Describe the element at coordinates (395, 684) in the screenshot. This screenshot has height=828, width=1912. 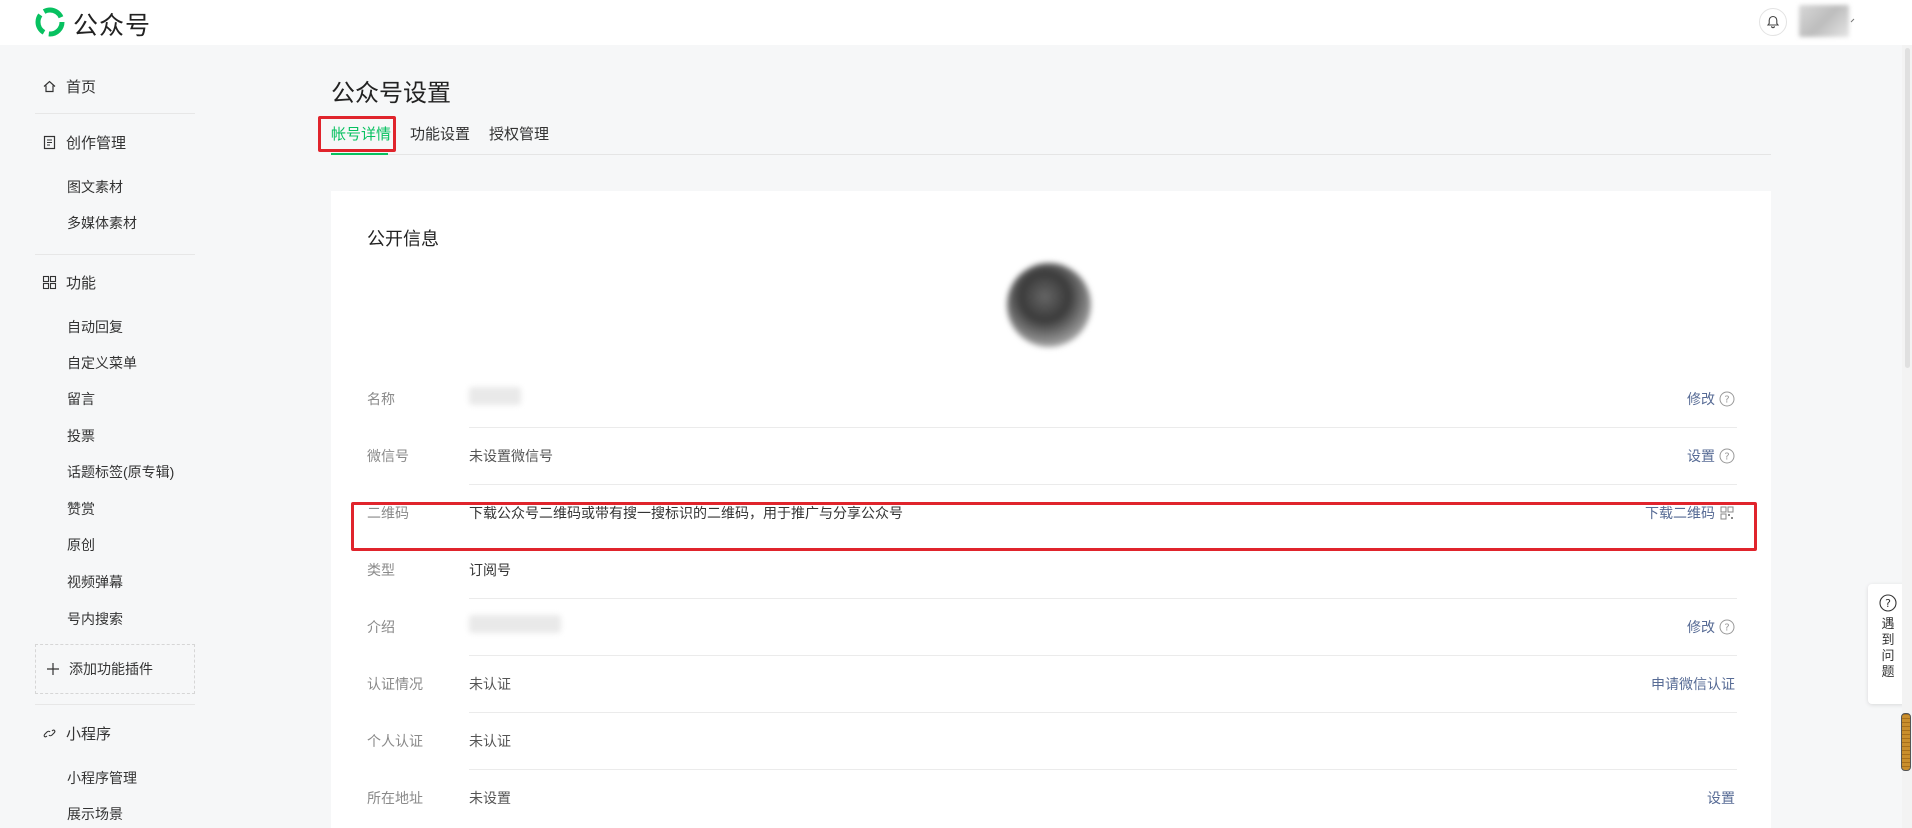
I see `row-label: 认证情况` at that location.